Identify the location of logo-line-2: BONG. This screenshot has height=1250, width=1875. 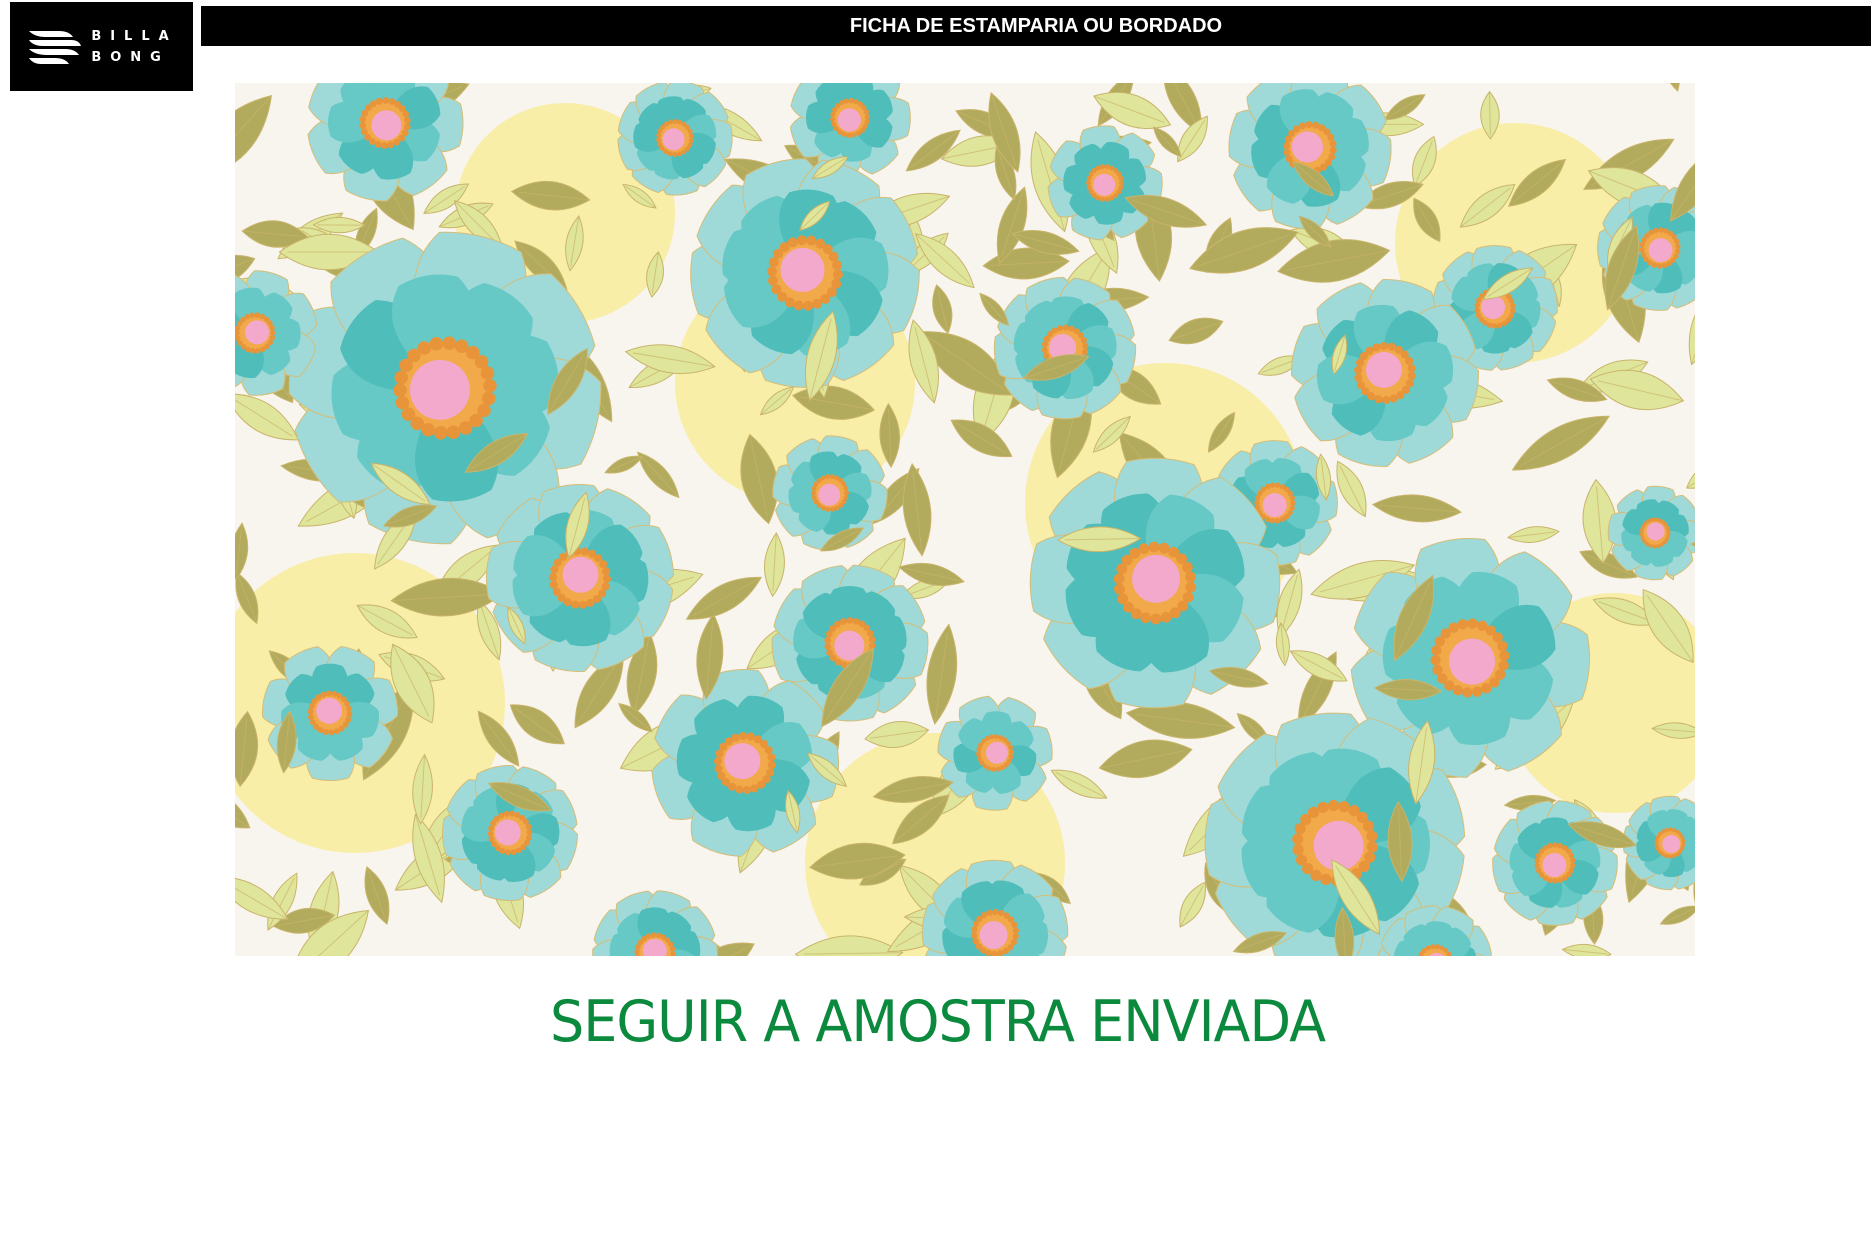
(130, 57).